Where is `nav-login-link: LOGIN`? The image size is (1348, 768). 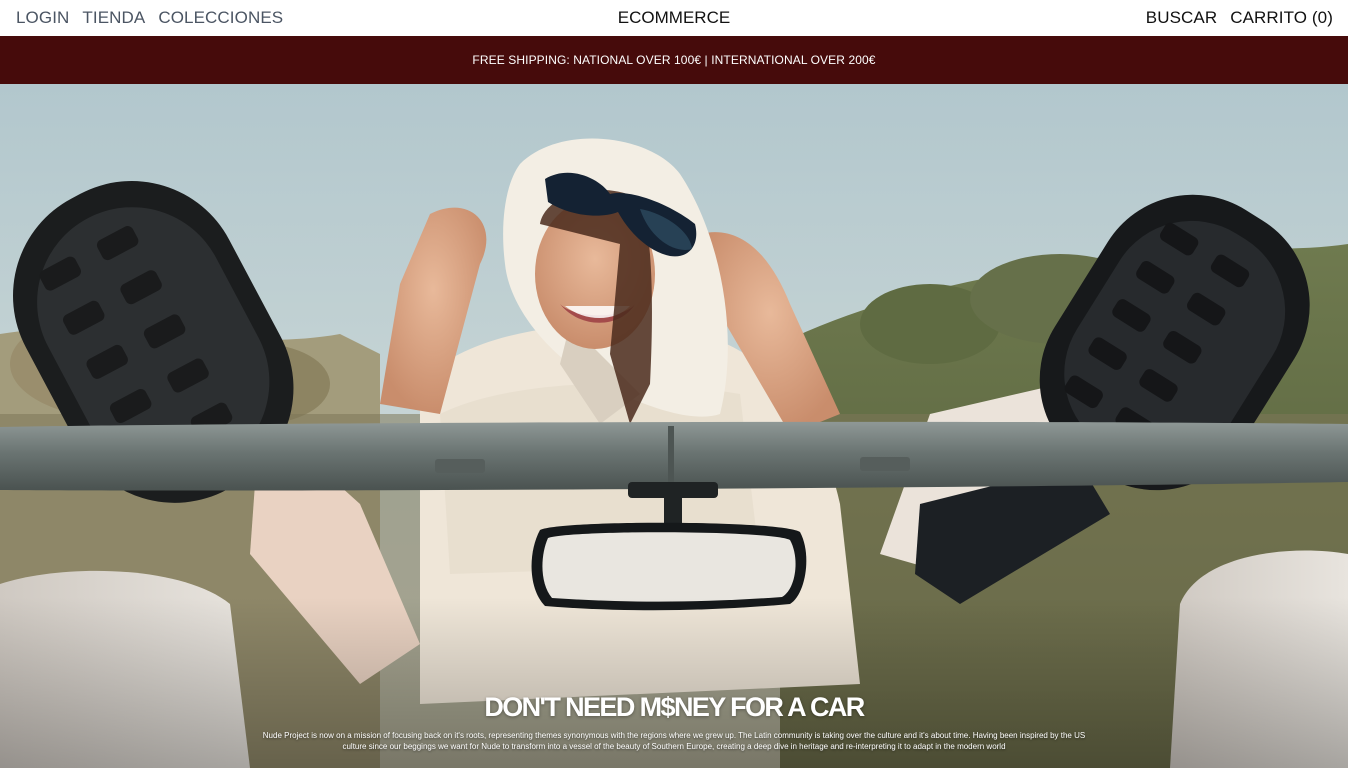 nav-login-link: LOGIN is located at coordinates (42, 18).